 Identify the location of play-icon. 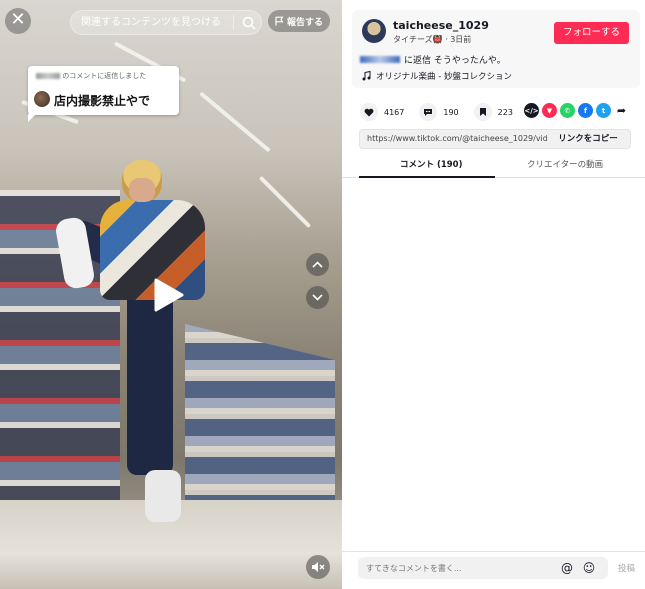
(168, 295).